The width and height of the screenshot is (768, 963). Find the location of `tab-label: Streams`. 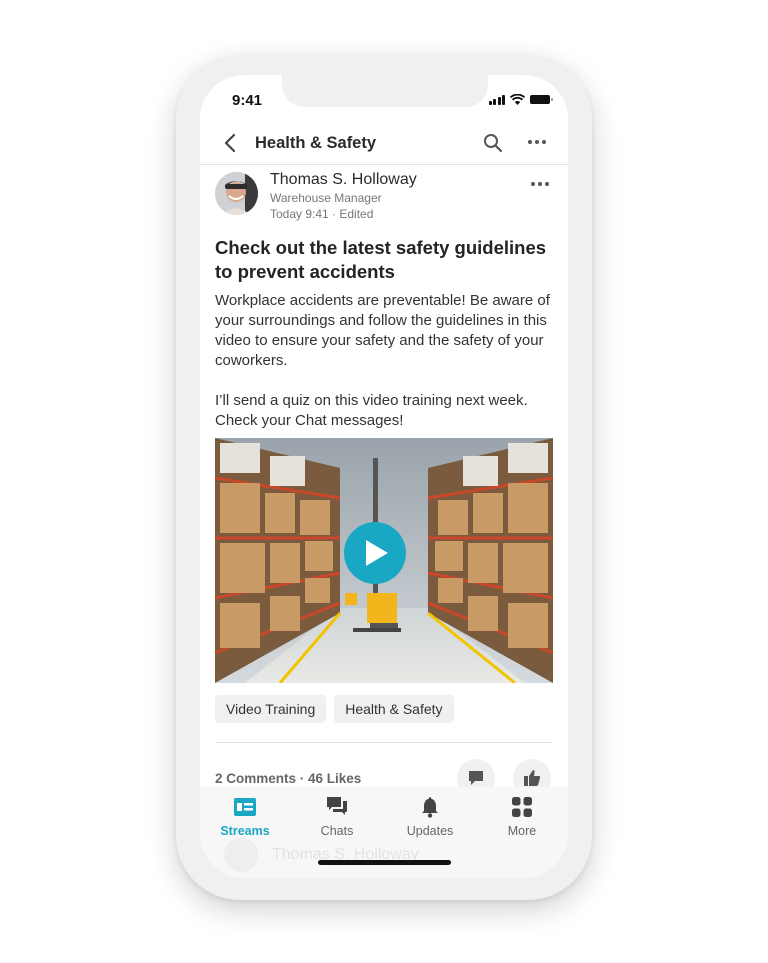

tab-label: Streams is located at coordinates (245, 831).